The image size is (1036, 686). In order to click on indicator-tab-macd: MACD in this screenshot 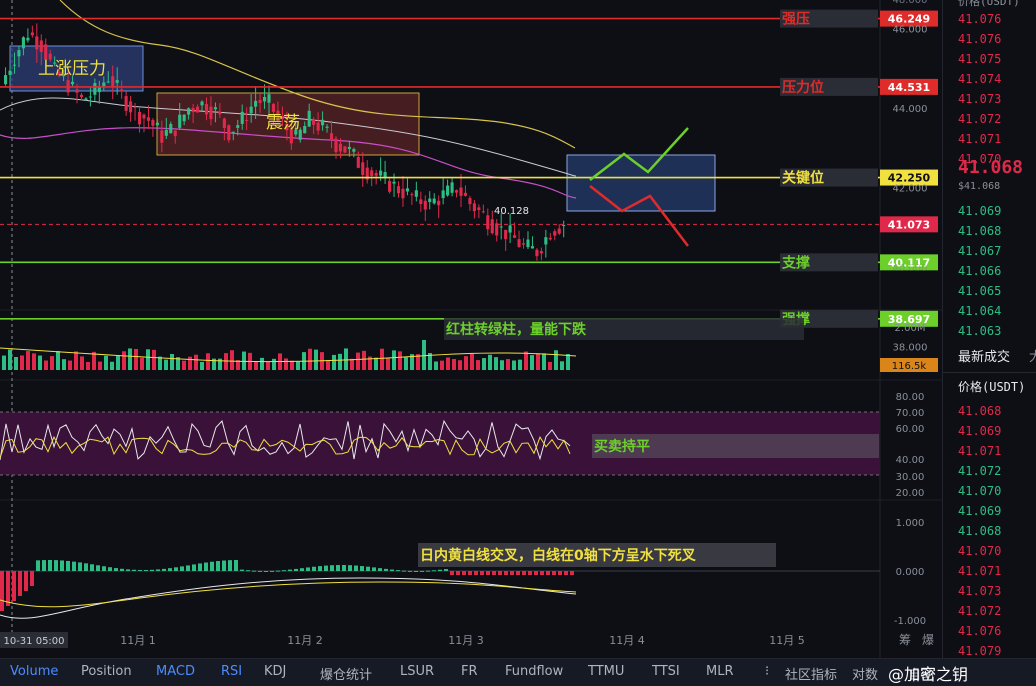, I will do `click(175, 671)`.